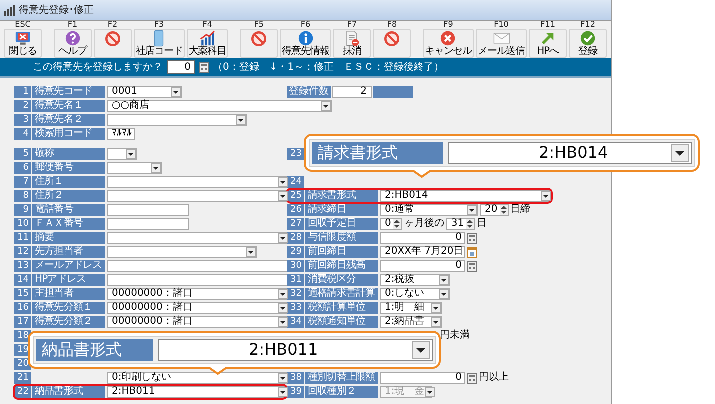  I want to click on row-number: 4, so click(22, 134).